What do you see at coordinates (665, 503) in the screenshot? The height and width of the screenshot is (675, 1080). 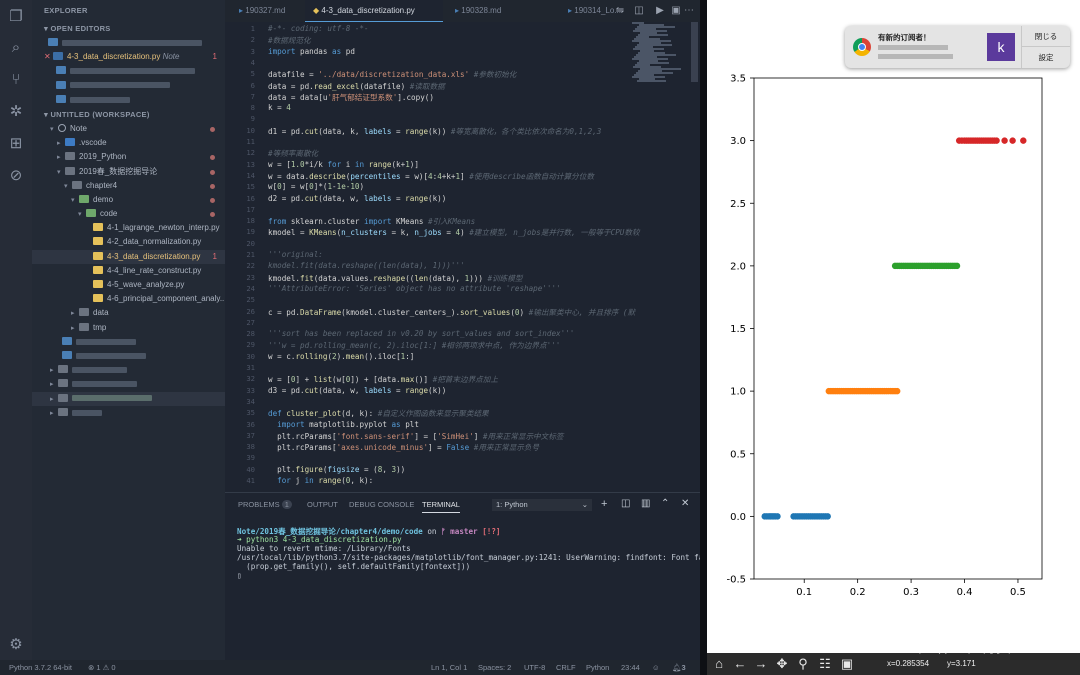 I see `maximize-panel-icon: ⌃` at bounding box center [665, 503].